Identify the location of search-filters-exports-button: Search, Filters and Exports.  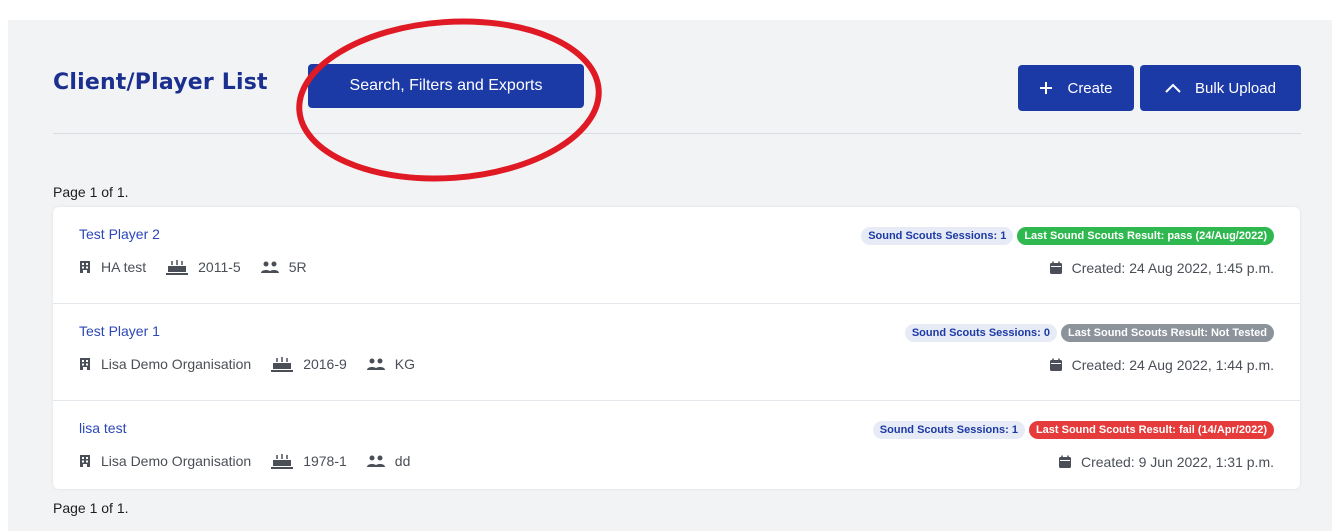
(446, 86).